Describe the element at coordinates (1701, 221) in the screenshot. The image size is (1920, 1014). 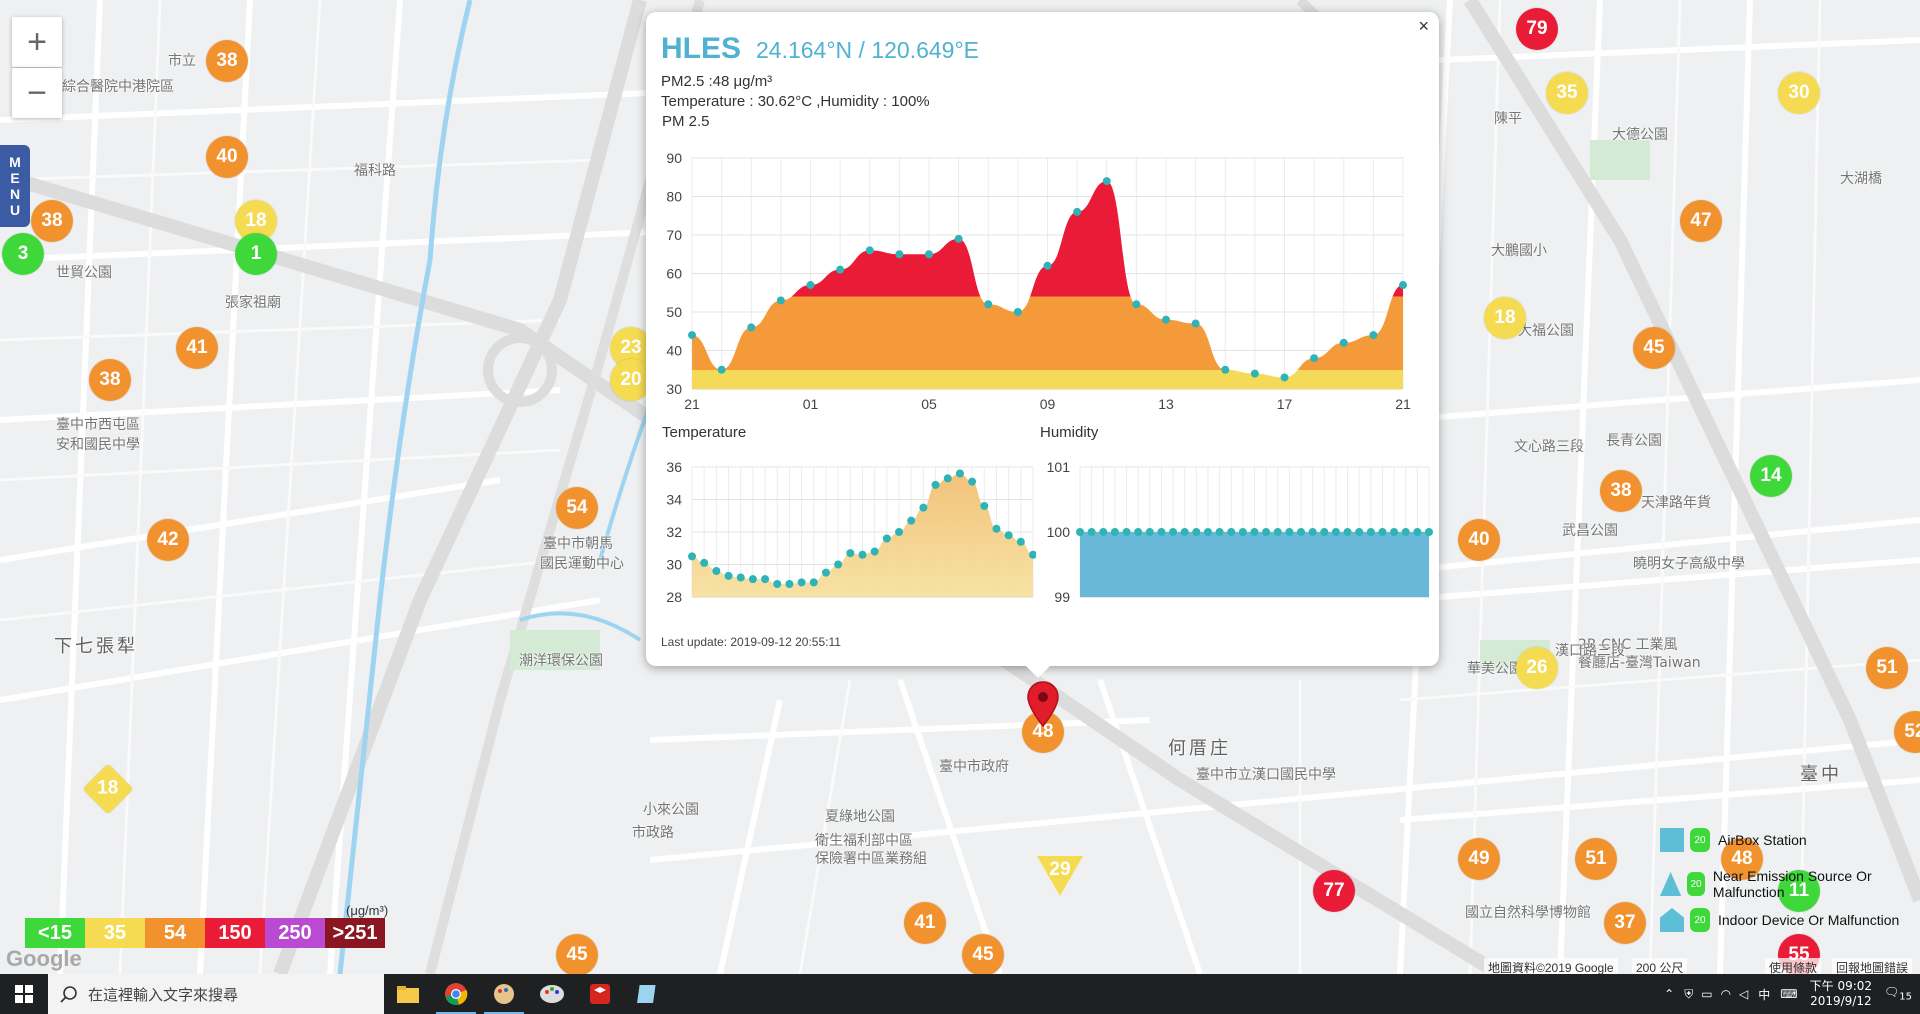
I see `sensor-marker: 47` at that location.